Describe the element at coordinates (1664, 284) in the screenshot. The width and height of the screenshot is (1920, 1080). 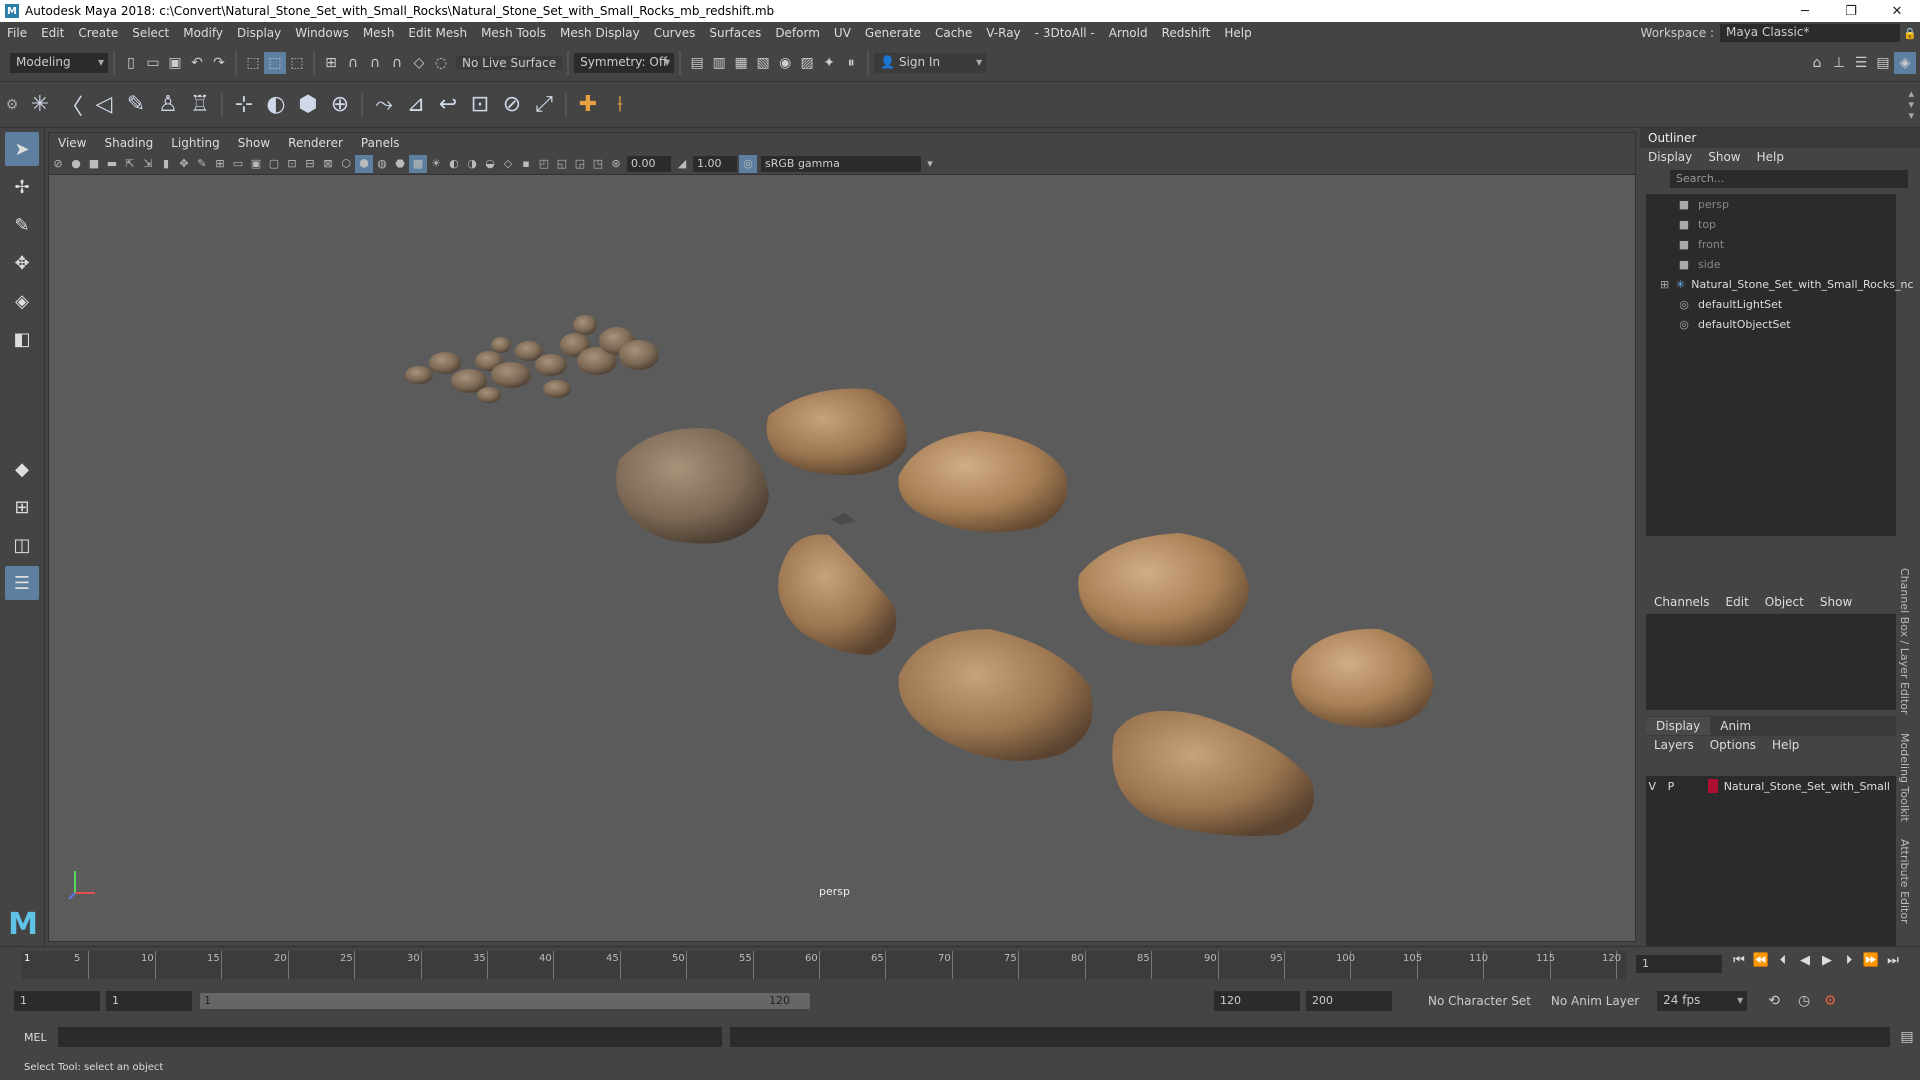
I see `expand-icon: ⊞` at that location.